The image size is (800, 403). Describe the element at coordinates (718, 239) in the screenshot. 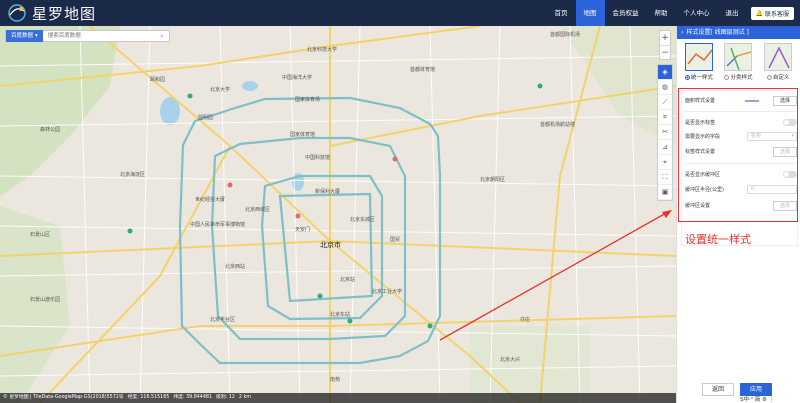

I see `annotation-text: 设置统一样式` at that location.